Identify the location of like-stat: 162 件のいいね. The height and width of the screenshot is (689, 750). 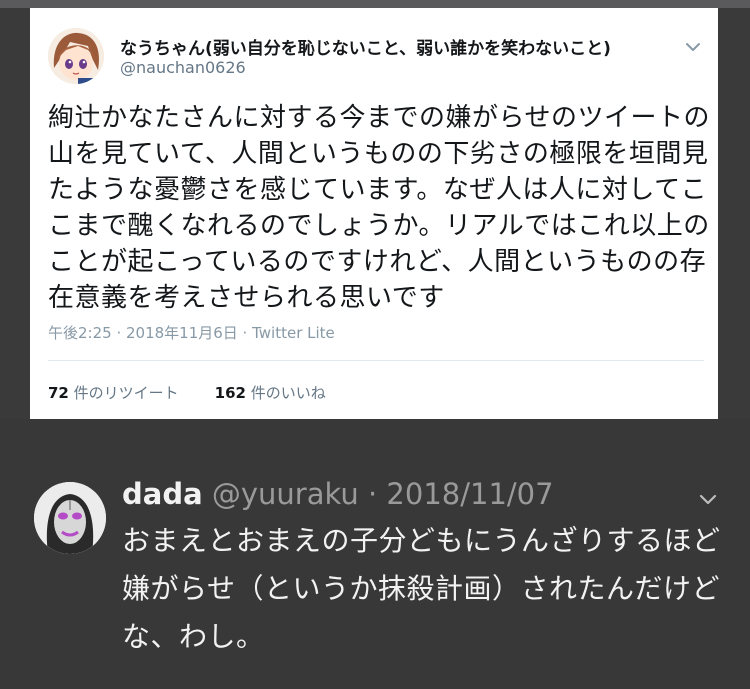
(270, 393).